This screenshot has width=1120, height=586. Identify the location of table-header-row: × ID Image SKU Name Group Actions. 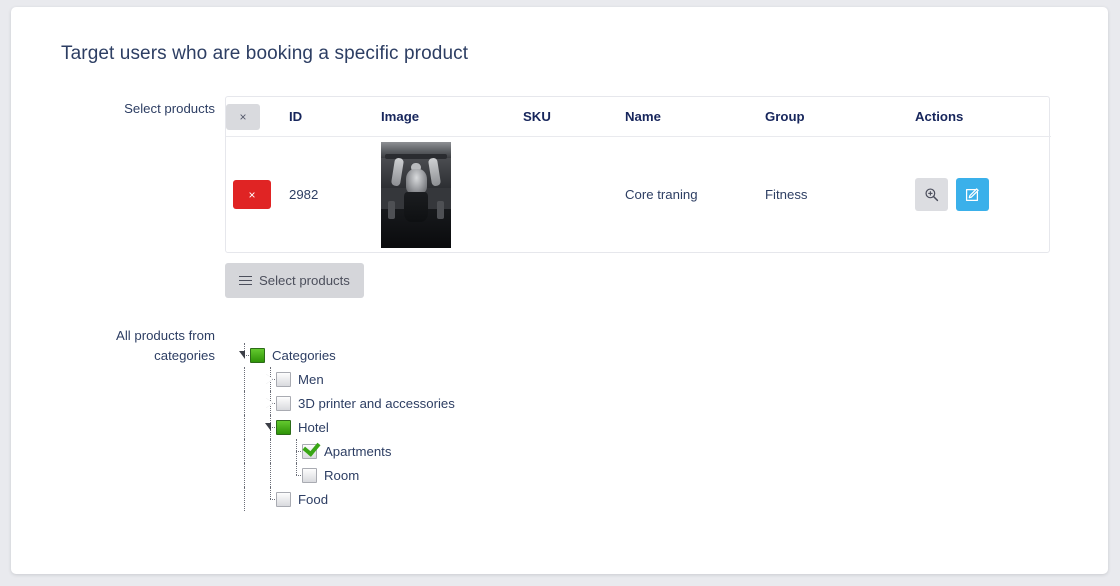
(638, 117).